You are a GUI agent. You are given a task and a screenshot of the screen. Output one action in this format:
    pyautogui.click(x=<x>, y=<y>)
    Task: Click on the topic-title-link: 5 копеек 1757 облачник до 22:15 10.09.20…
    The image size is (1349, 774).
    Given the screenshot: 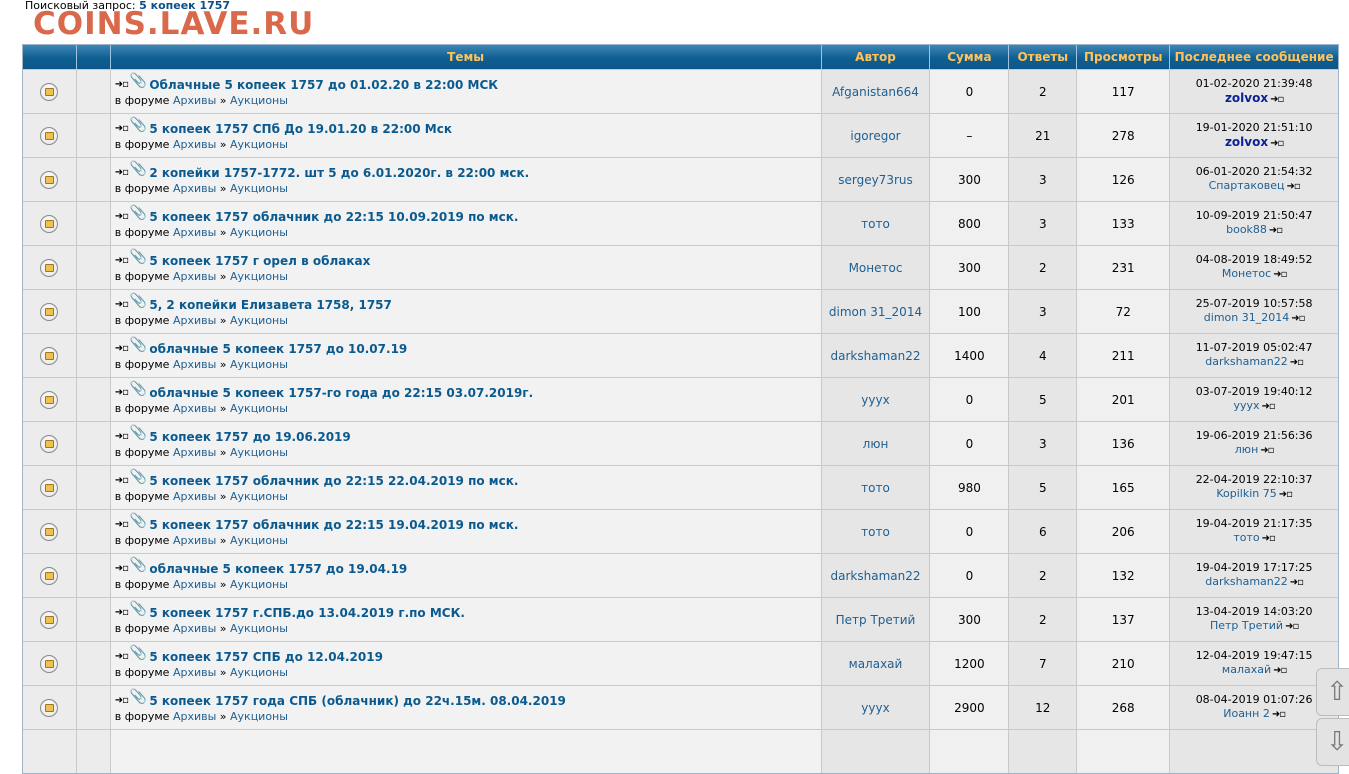 What is the action you would take?
    pyautogui.click(x=333, y=217)
    